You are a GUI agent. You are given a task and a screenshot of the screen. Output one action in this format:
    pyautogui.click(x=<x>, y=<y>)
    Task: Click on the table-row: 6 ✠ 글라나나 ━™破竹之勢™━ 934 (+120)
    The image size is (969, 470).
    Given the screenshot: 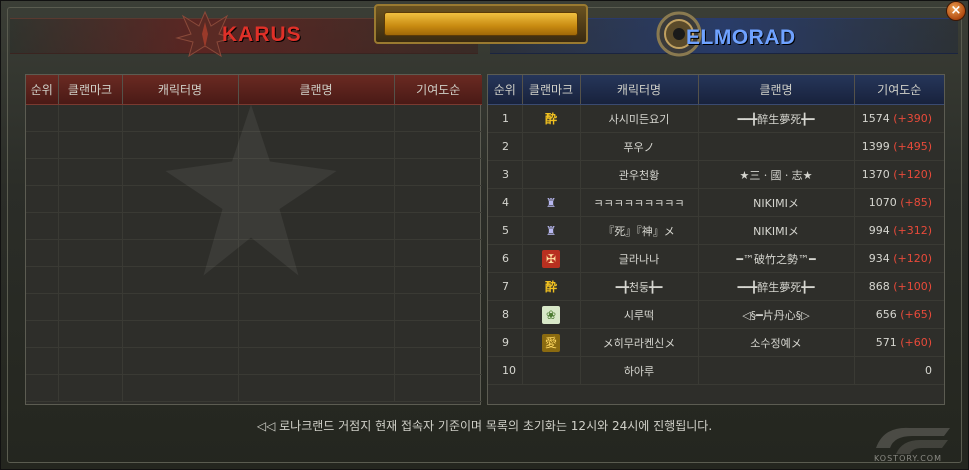 What is the action you would take?
    pyautogui.click(x=716, y=258)
    